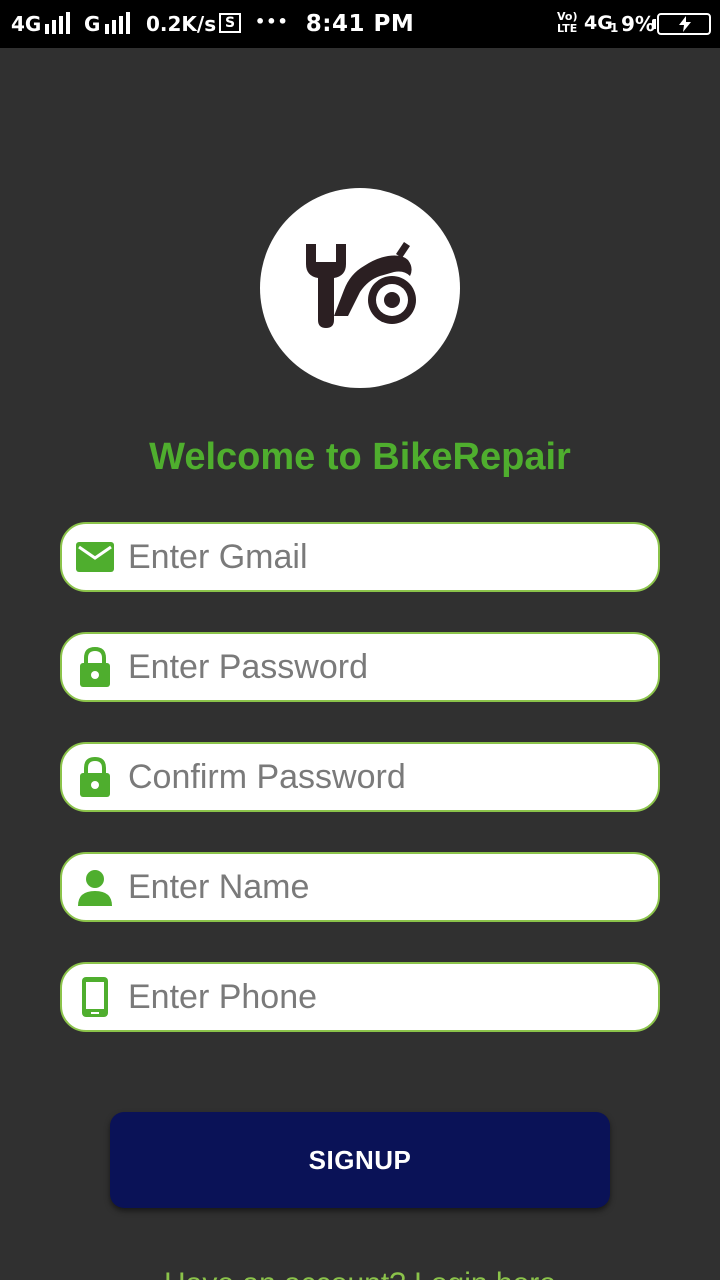 This screenshot has height=1280, width=720. I want to click on confirm-password-field, so click(360, 777).